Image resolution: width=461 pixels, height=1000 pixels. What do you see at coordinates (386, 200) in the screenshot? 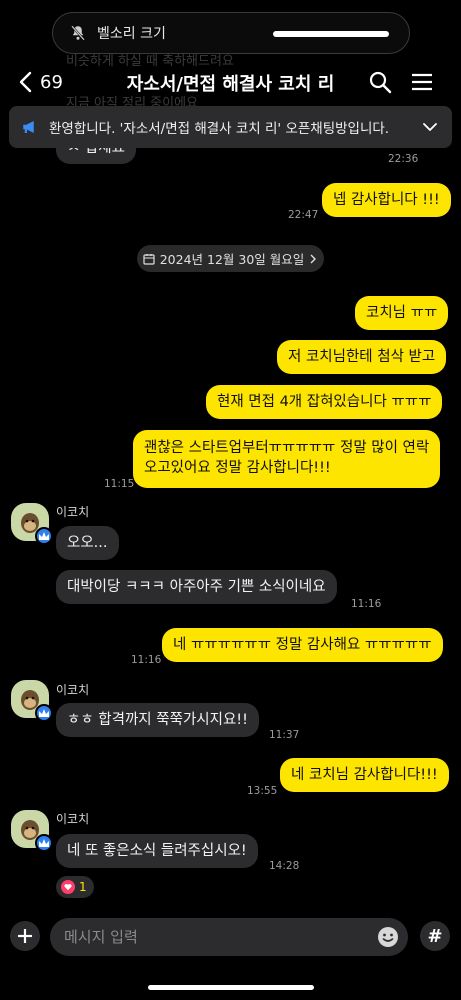
I see `message-bubble-mine: 넵 감사합니다 !!!` at bounding box center [386, 200].